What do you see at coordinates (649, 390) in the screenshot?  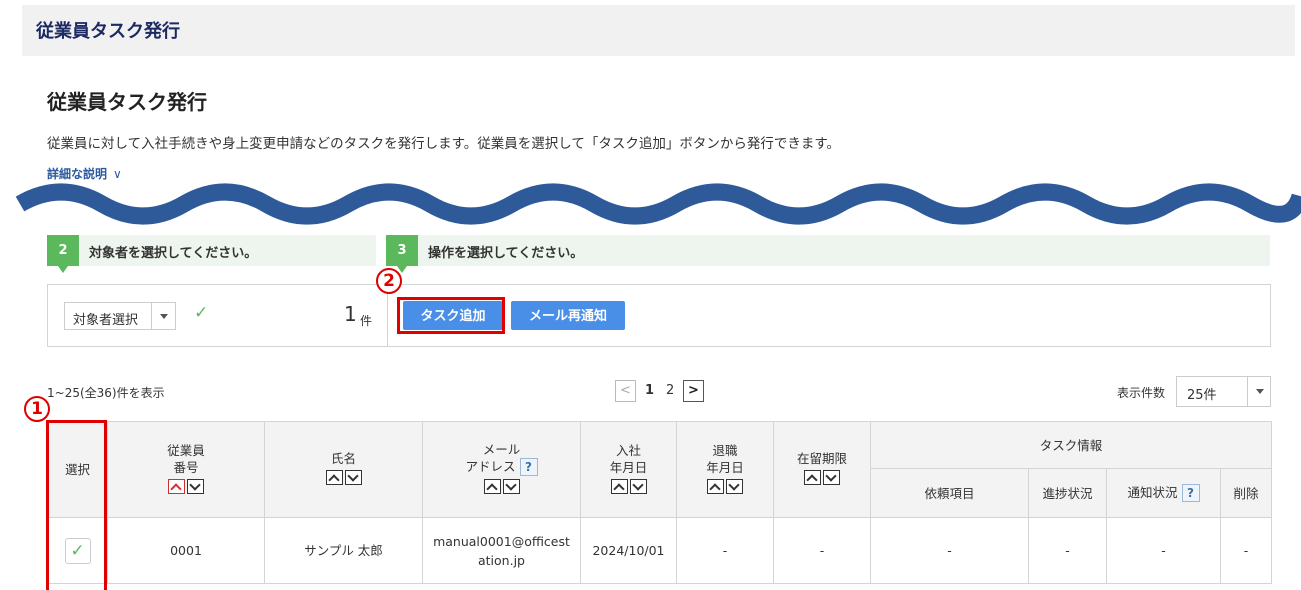 I see `page-link-1: 1` at bounding box center [649, 390].